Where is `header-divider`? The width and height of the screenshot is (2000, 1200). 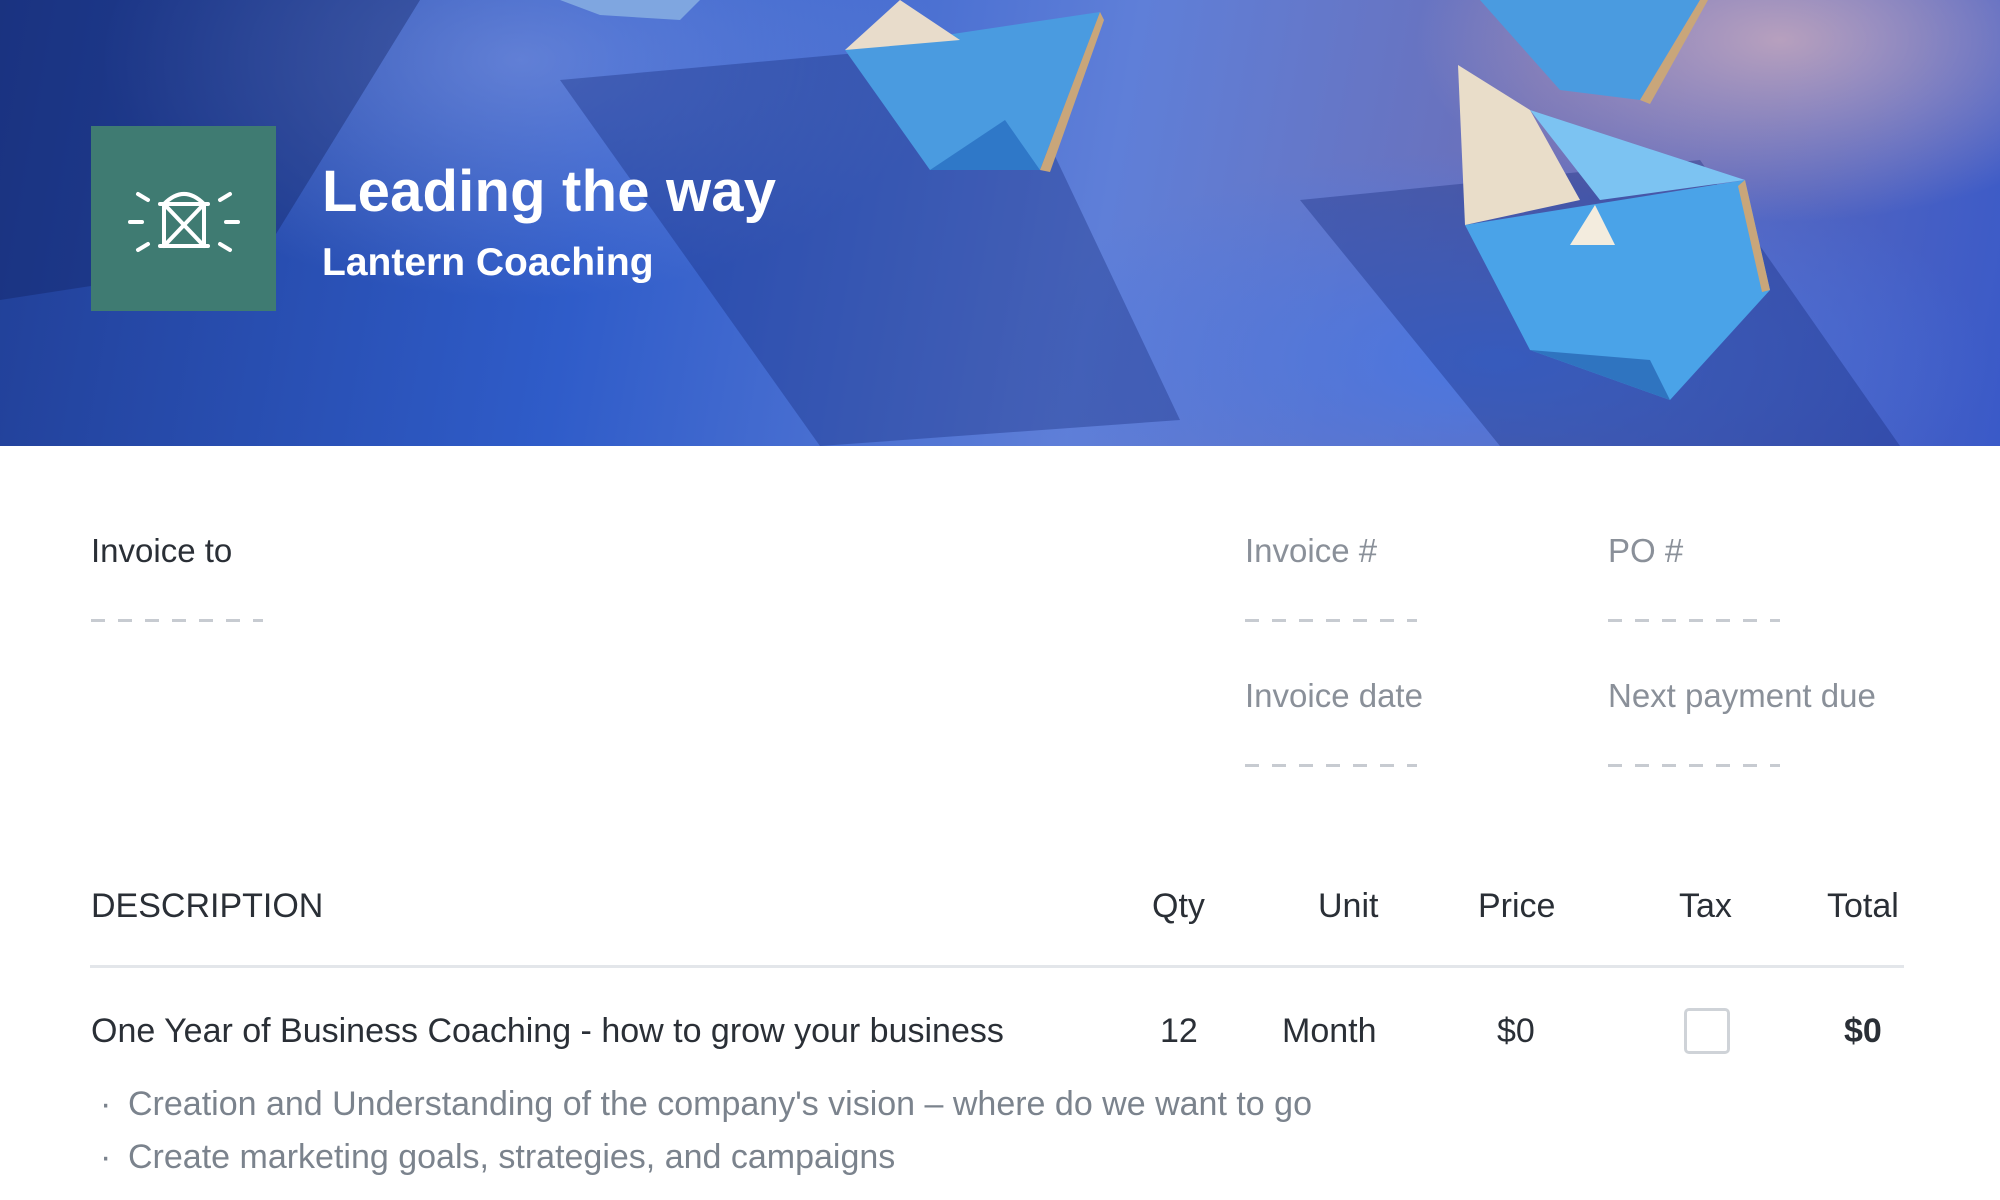 header-divider is located at coordinates (997, 966).